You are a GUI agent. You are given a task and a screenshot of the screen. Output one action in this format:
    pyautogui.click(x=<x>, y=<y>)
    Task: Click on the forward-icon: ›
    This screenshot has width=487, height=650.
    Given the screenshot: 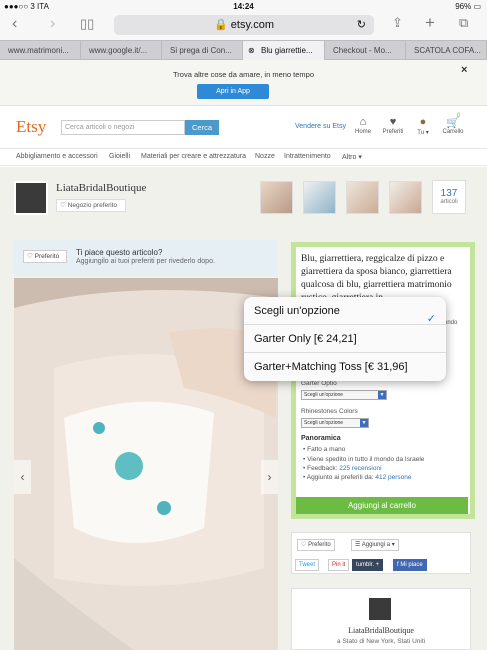 What is the action you would take?
    pyautogui.click(x=52, y=24)
    